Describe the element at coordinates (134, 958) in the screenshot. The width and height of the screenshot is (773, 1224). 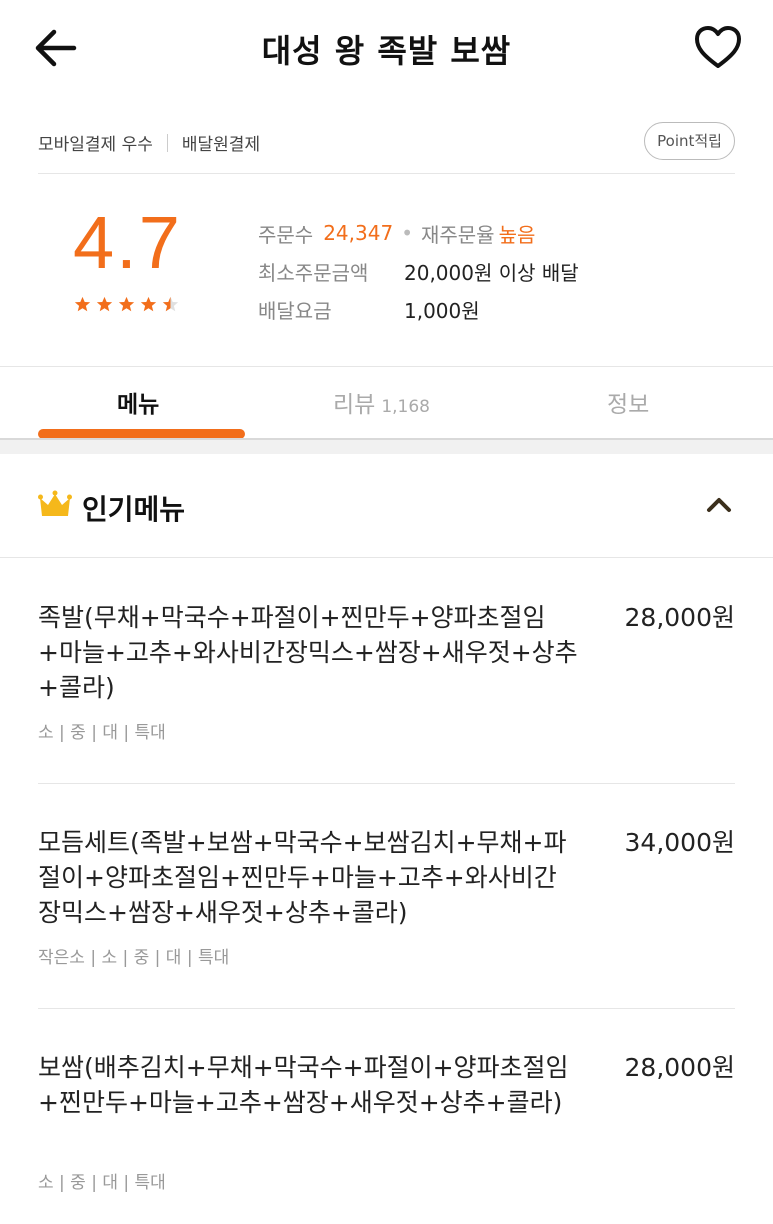
I see `menu-item-sizes: 작은소 | 소 | 중 | 대 | 특대` at that location.